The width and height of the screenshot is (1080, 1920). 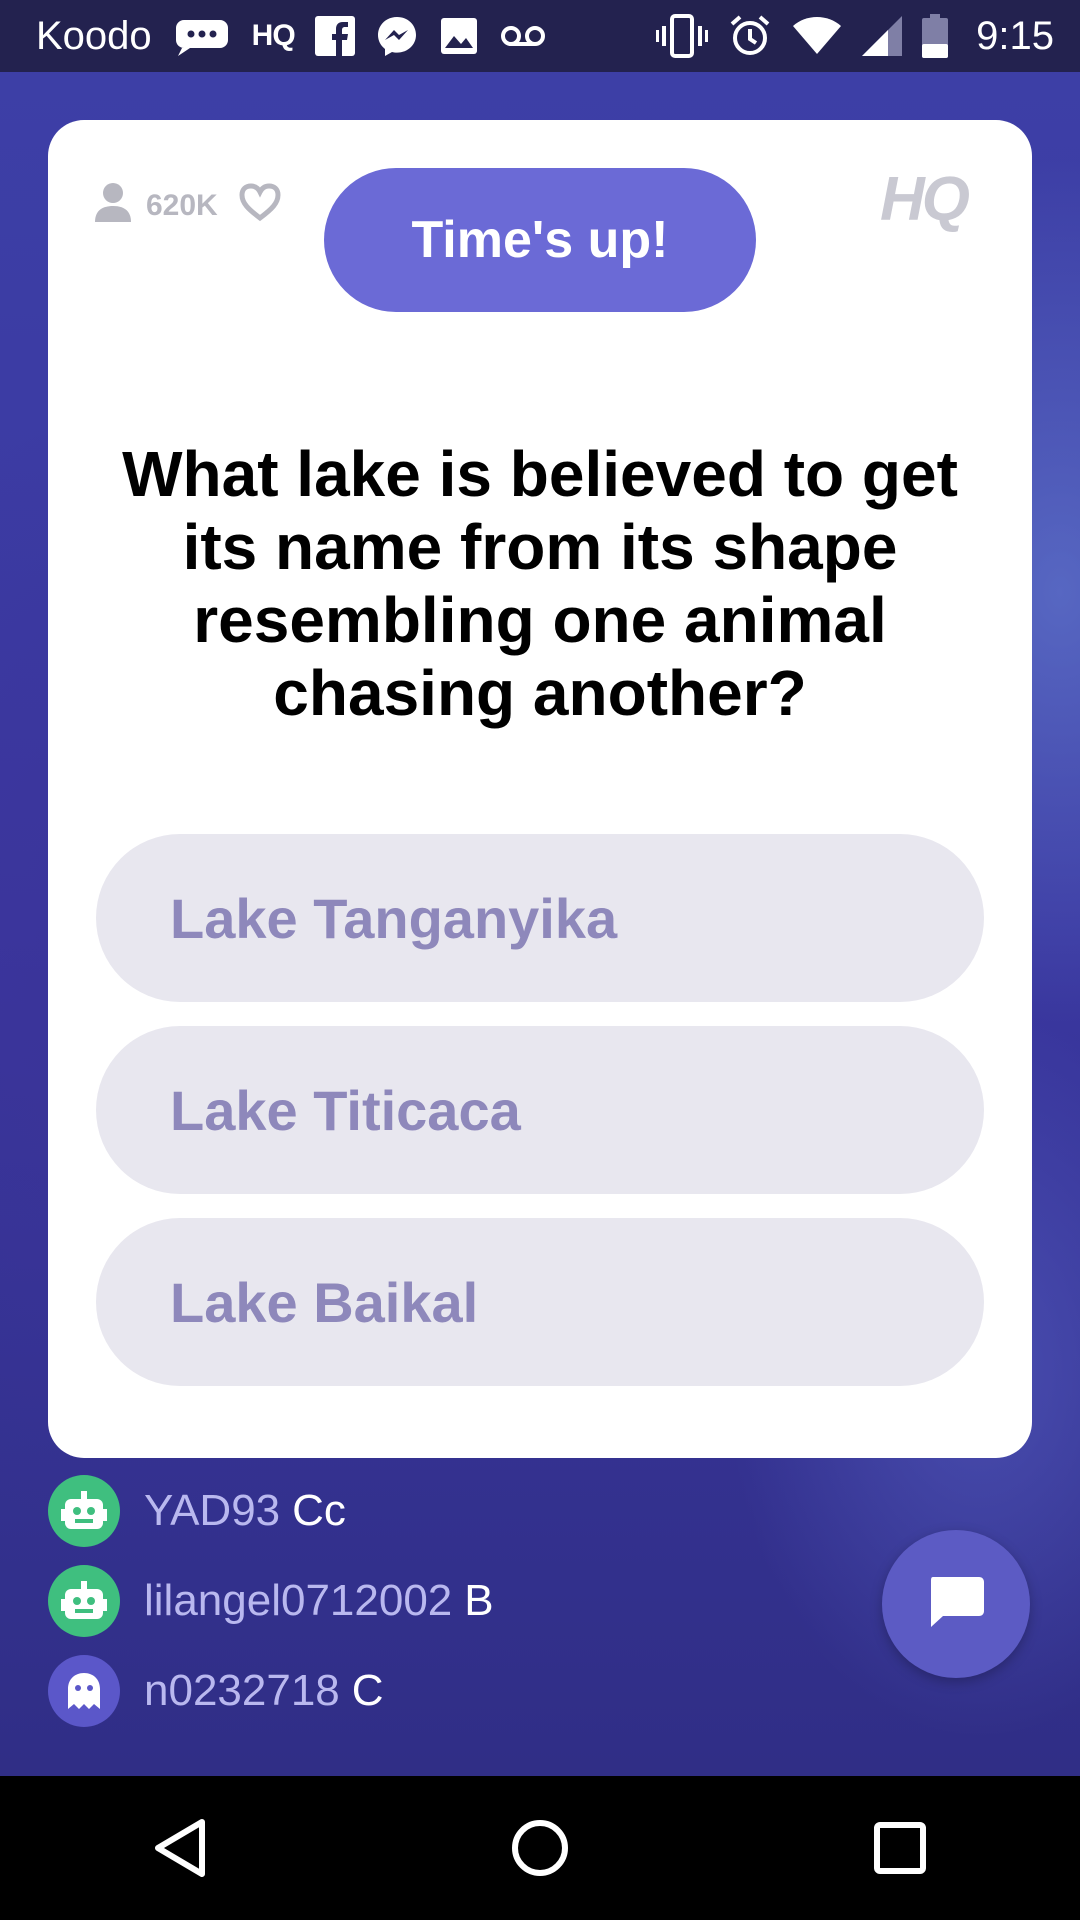 What do you see at coordinates (202, 36) in the screenshot?
I see `sms-icon` at bounding box center [202, 36].